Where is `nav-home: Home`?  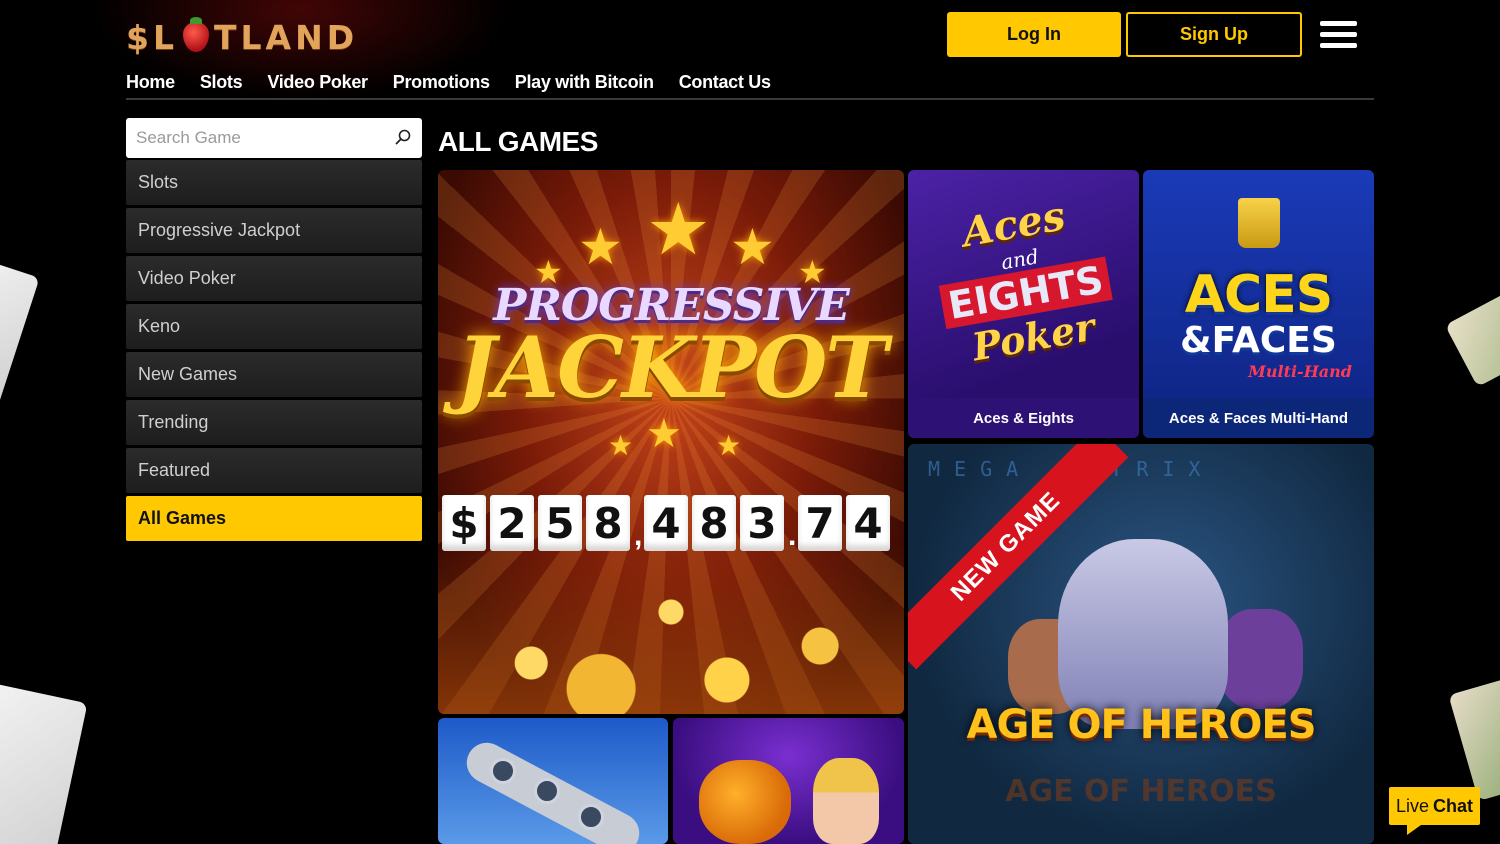 nav-home: Home is located at coordinates (150, 85).